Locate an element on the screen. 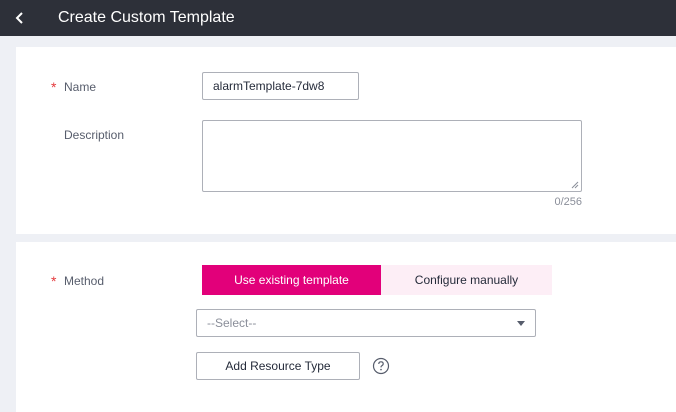 This screenshot has height=412, width=676. description-counter: 0/256 is located at coordinates (568, 202).